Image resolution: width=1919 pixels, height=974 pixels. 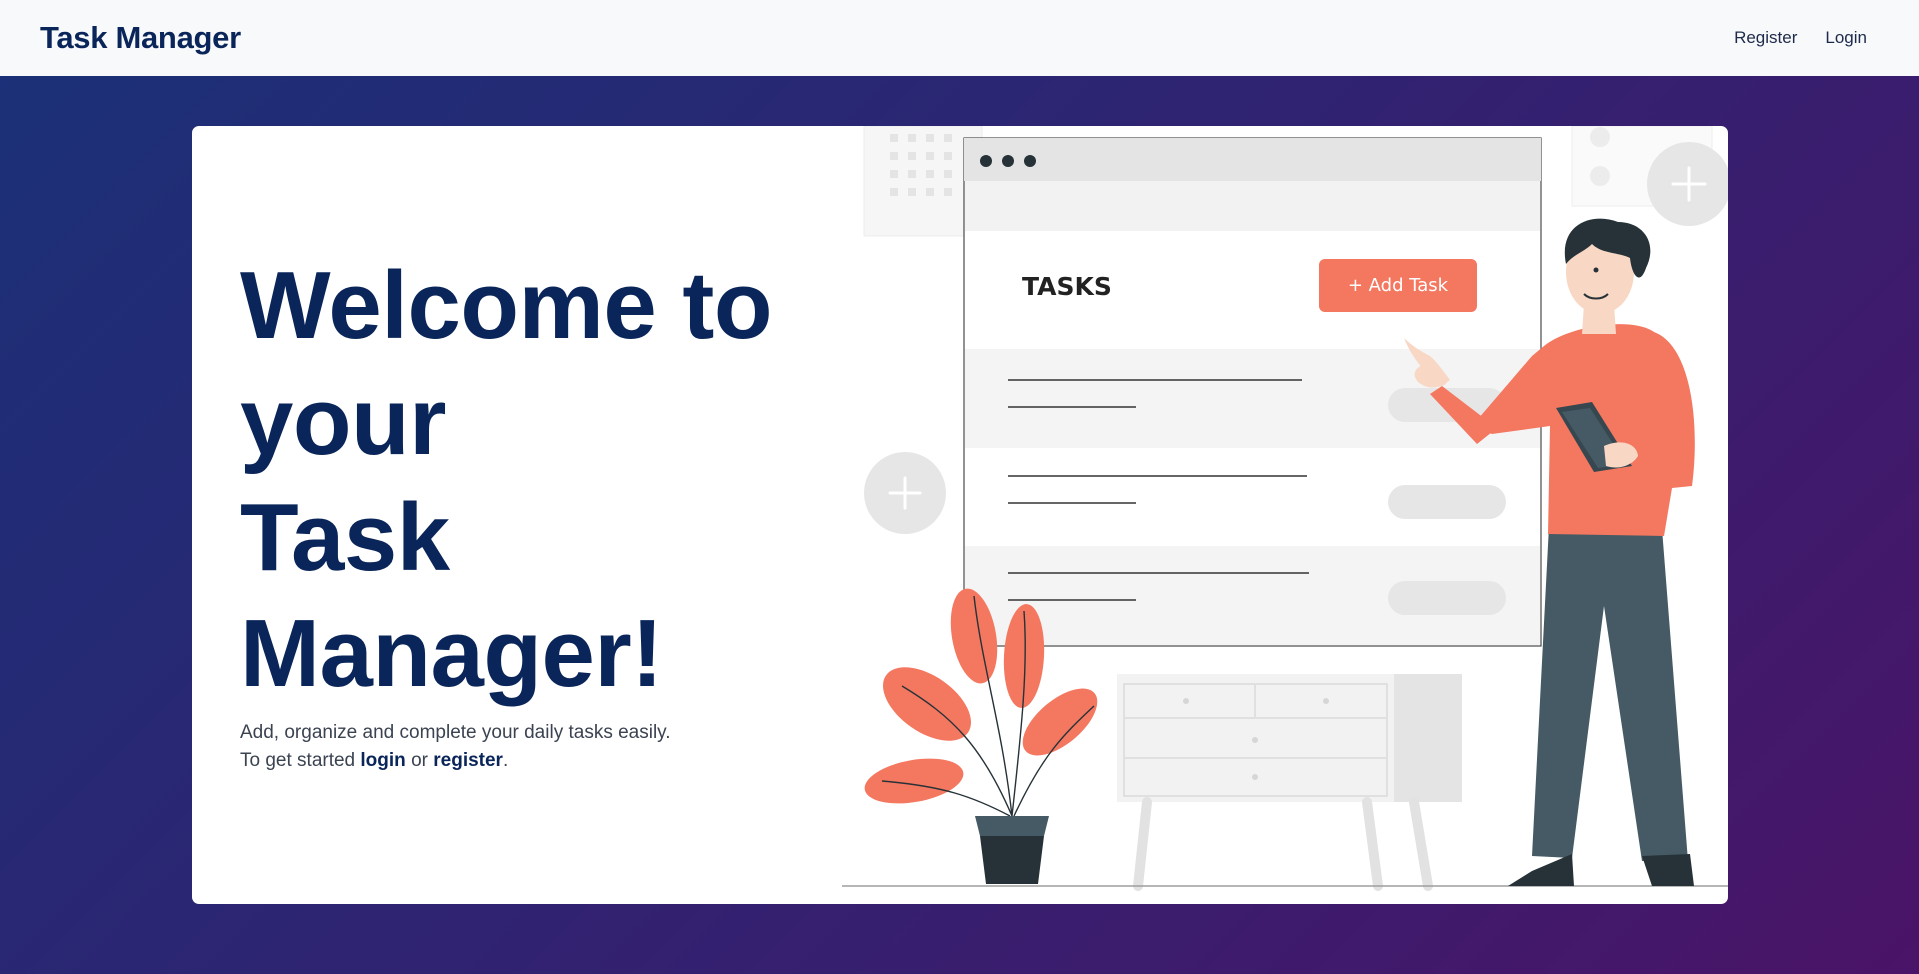 What do you see at coordinates (959, 38) in the screenshot?
I see `navbar: Task Manager Register Login` at bounding box center [959, 38].